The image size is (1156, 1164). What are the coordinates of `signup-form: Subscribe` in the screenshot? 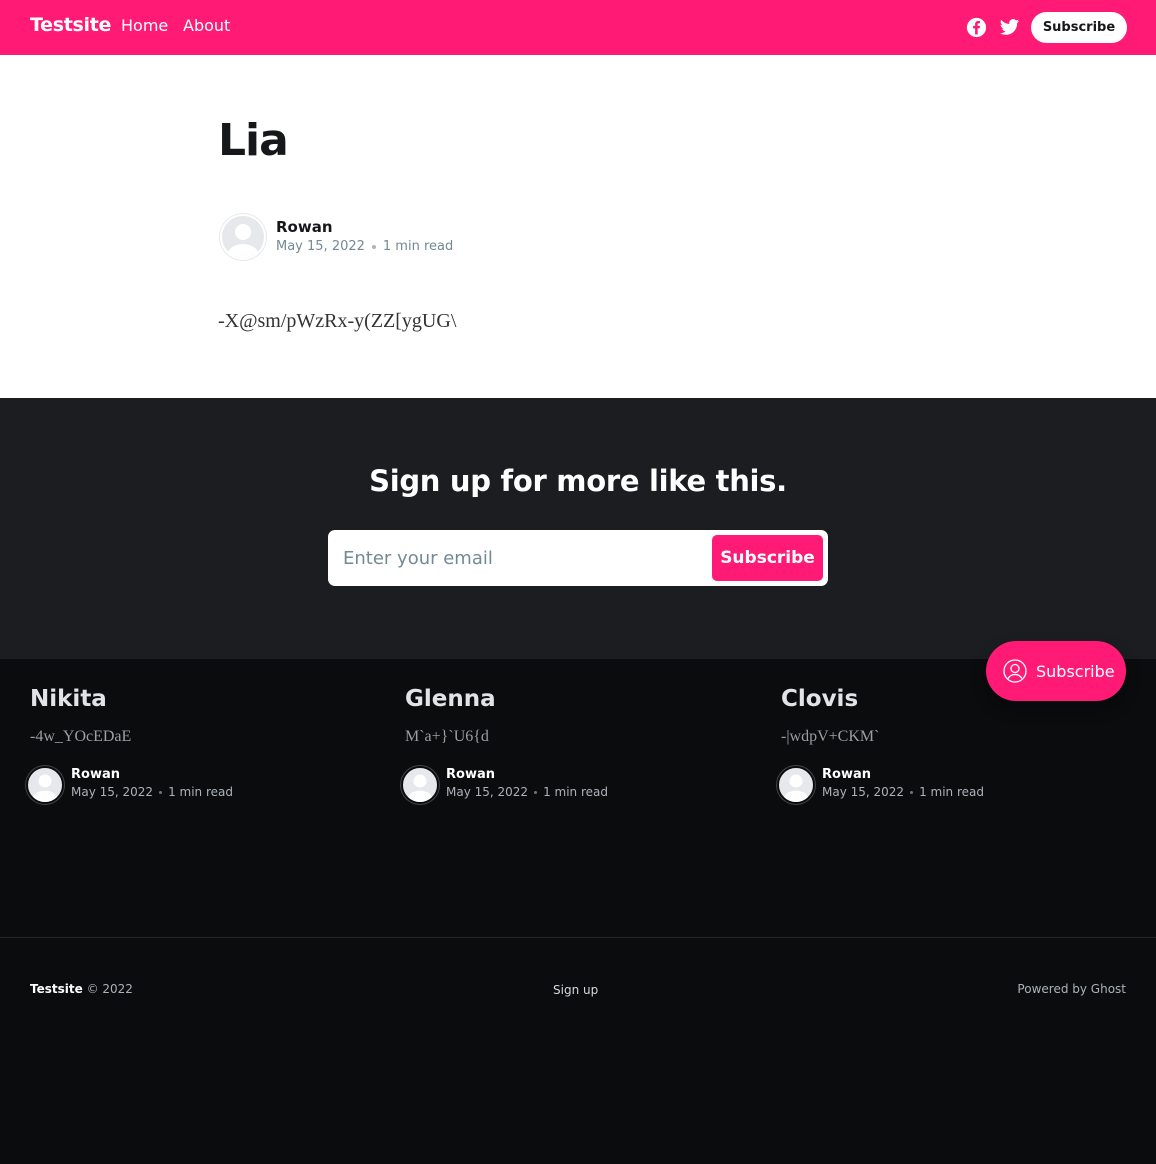 It's located at (578, 558).